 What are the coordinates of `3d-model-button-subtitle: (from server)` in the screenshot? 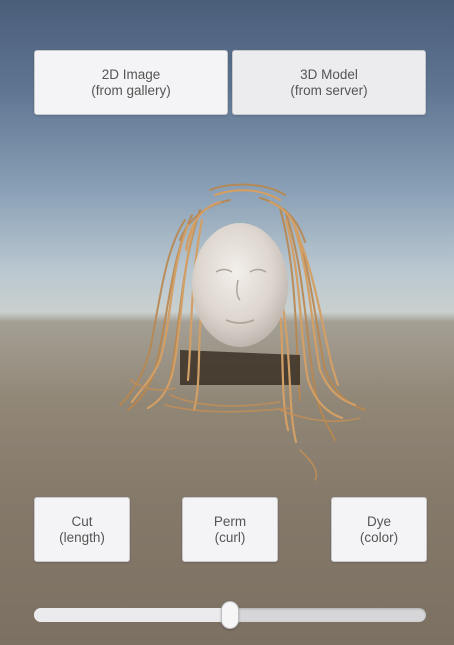 It's located at (329, 90).